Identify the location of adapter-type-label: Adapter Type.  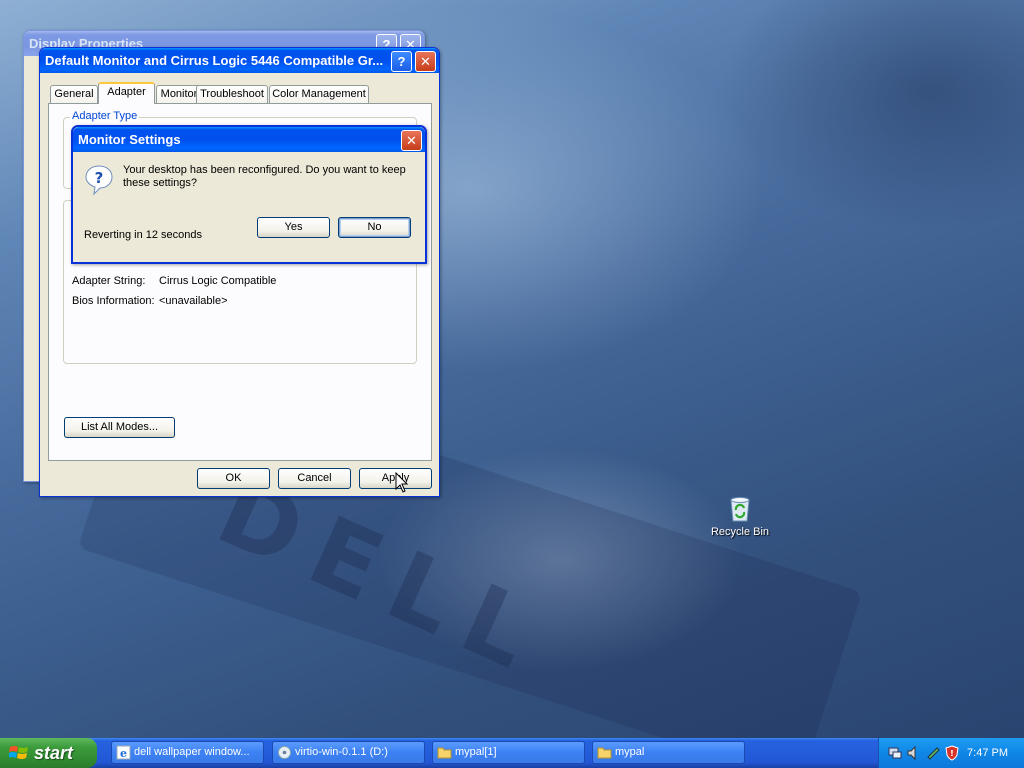
(105, 116).